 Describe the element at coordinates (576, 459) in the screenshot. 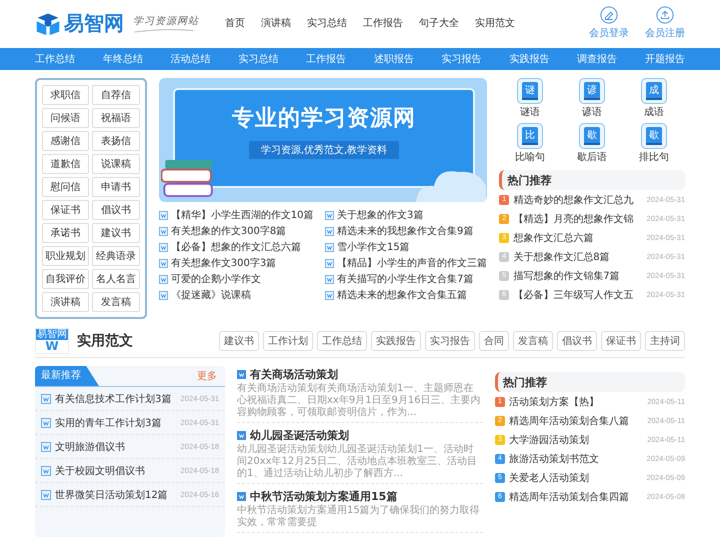

I see `hot-link: 旅游活动策划书范文` at that location.